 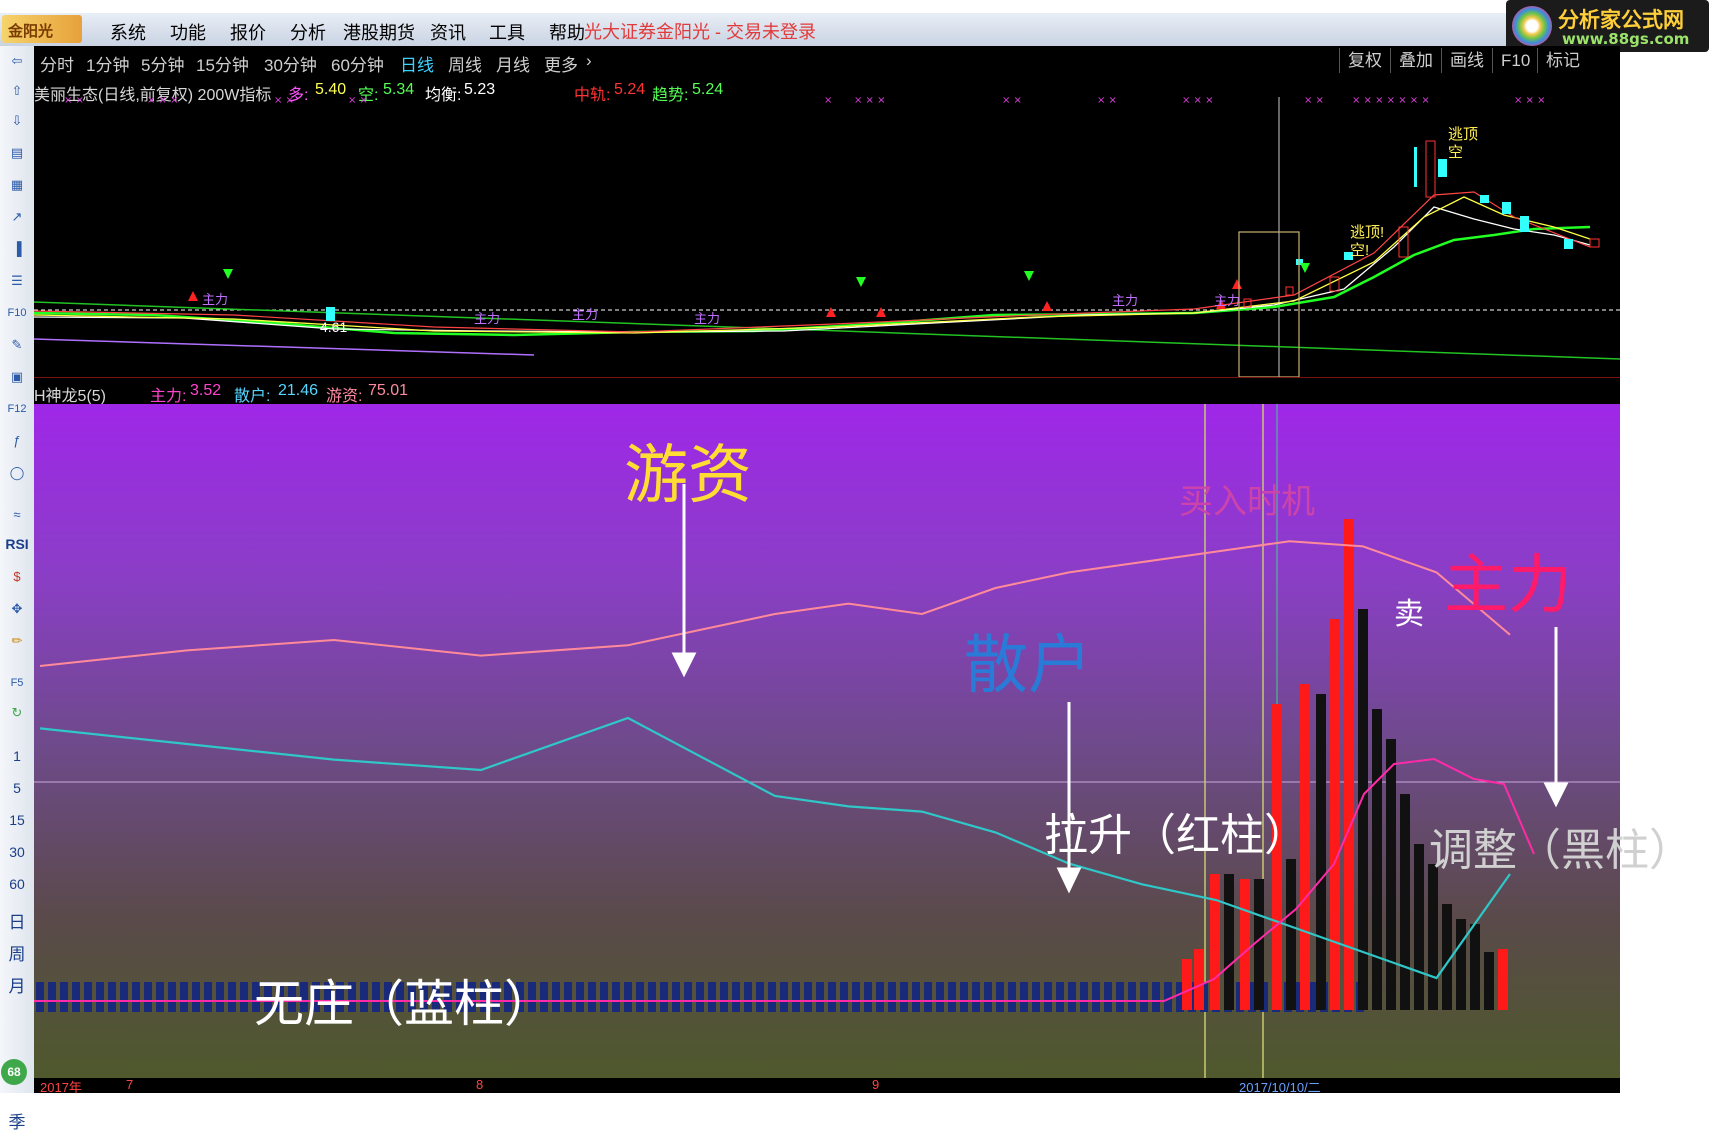 What do you see at coordinates (17, 920) in the screenshot?
I see `period-day: 日` at bounding box center [17, 920].